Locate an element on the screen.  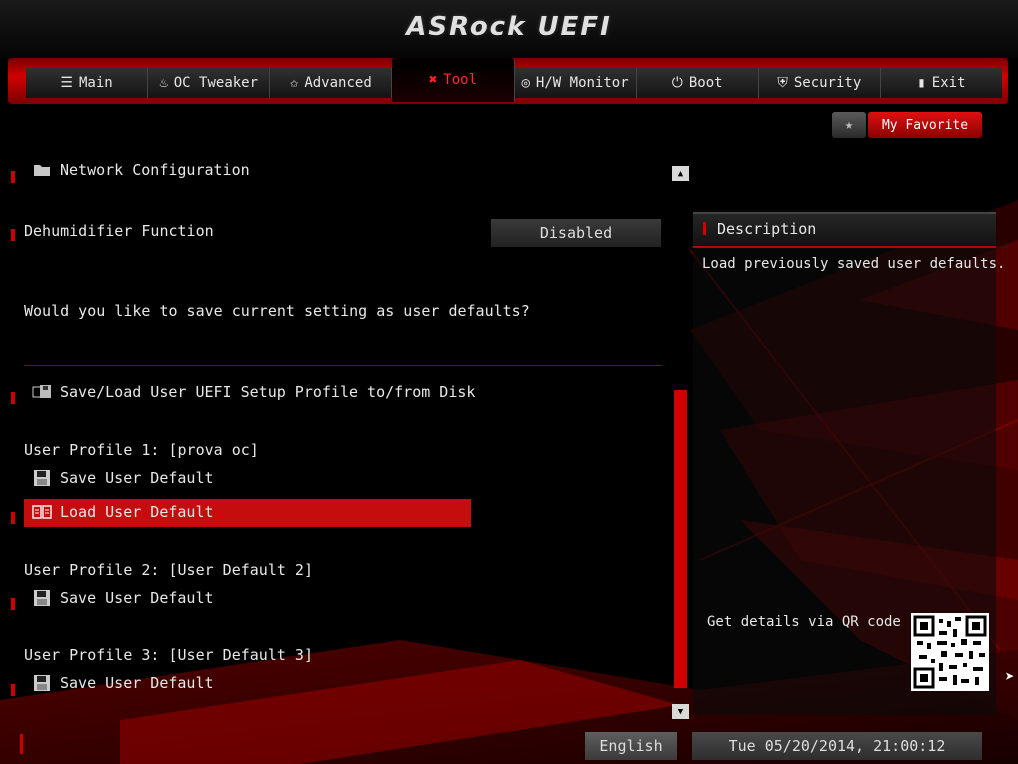
profile3-save-item: Save User Default is located at coordinates (123, 683).